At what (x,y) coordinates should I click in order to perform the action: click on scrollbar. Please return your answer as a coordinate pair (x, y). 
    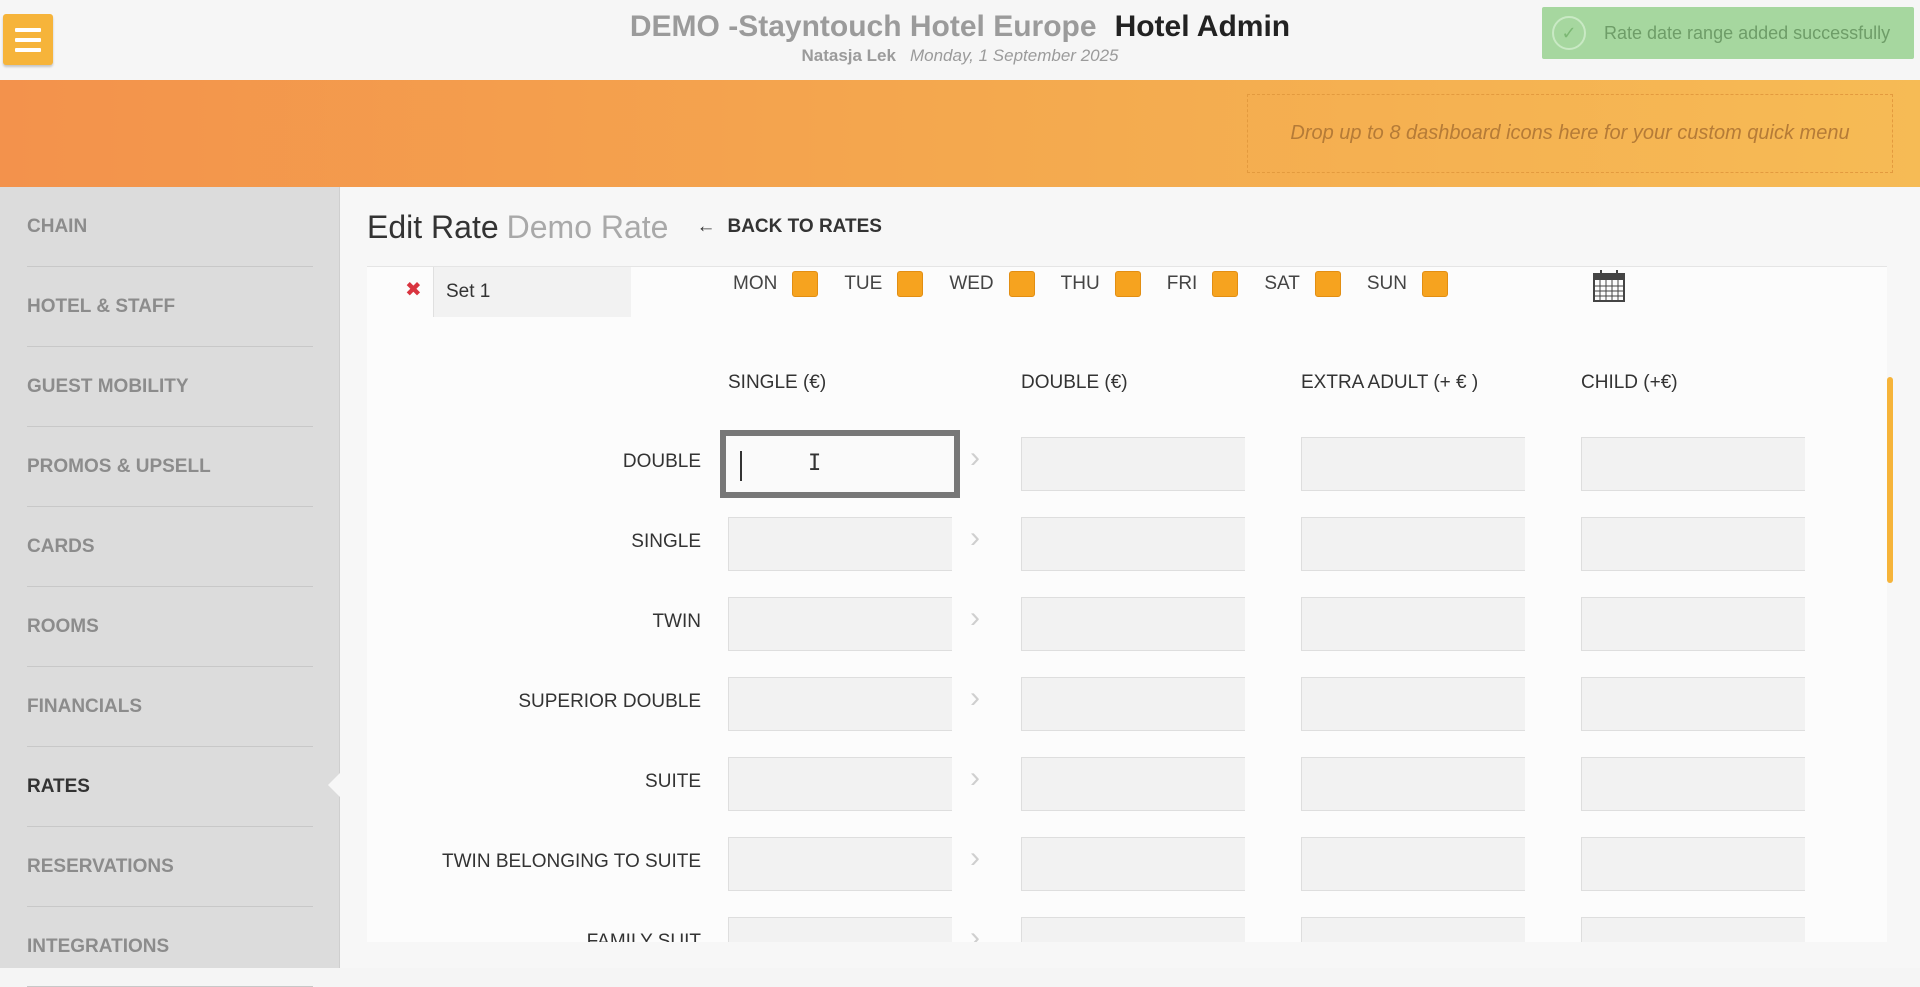
    Looking at the image, I should click on (1890, 480).